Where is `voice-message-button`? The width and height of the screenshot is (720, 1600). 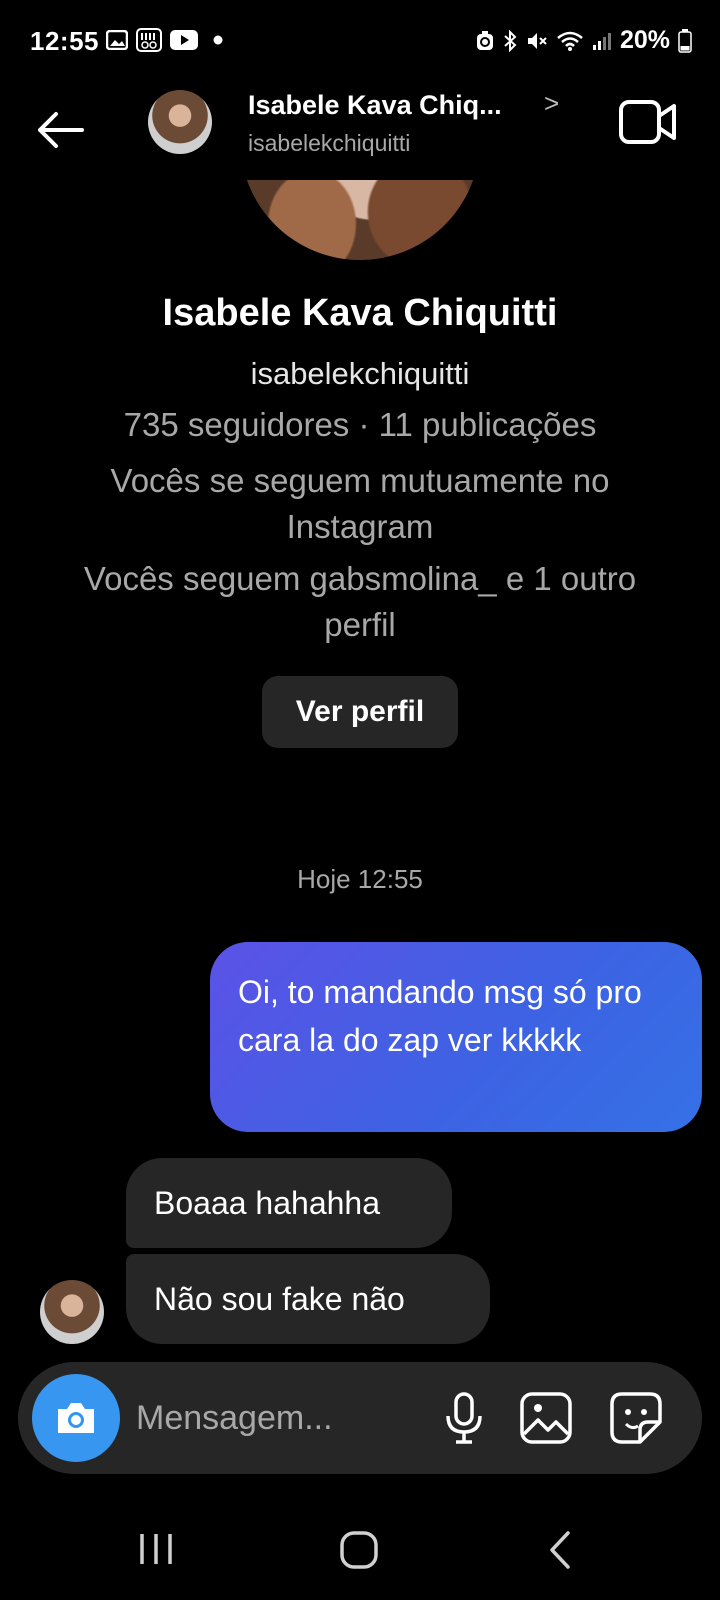
voice-message-button is located at coordinates (464, 1418).